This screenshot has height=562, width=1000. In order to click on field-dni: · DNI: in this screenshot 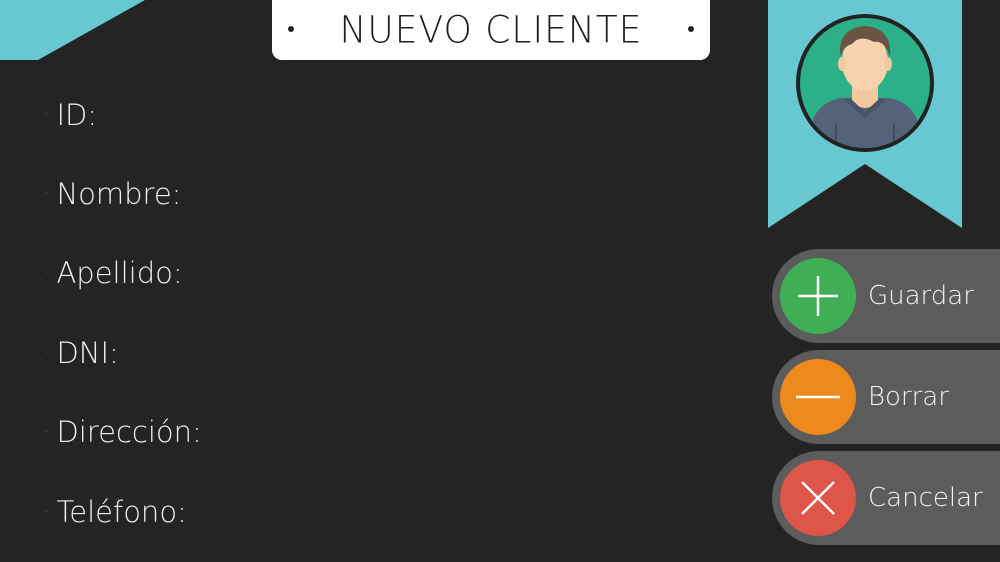, I will do `click(81, 353)`.